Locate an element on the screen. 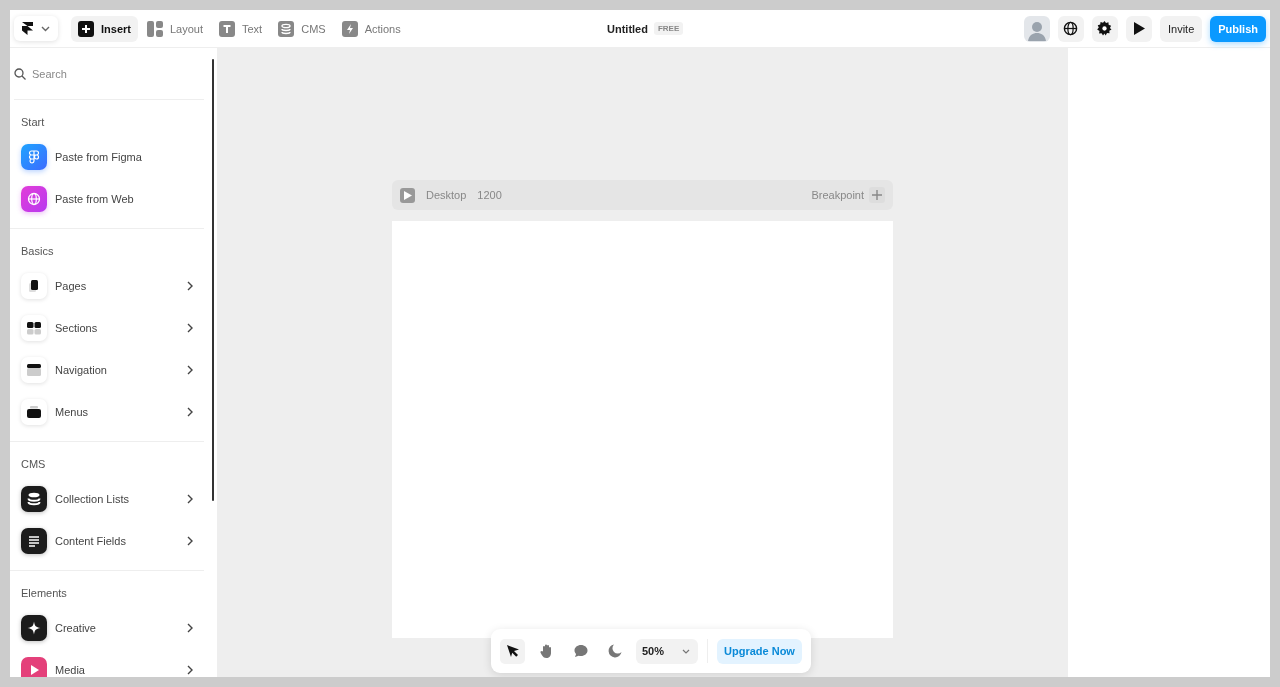 This screenshot has width=1280, height=687. moon-icon is located at coordinates (614, 651).